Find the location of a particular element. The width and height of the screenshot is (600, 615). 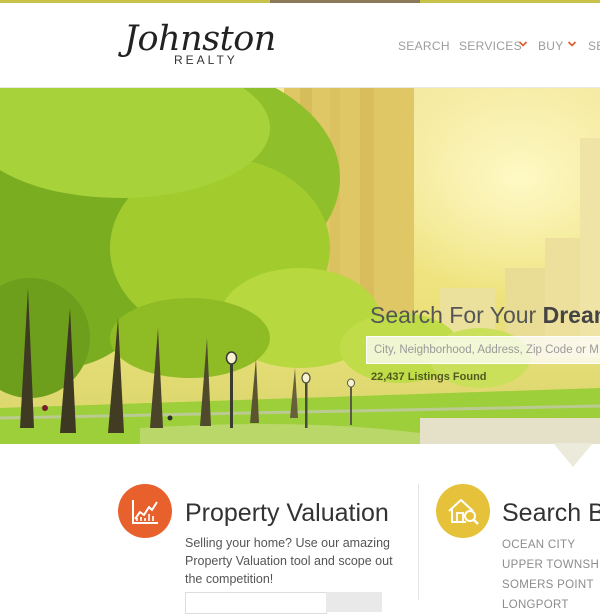

site-header: Johnston REALTY SEARCH SERVICES BUY SE is located at coordinates (300, 45).